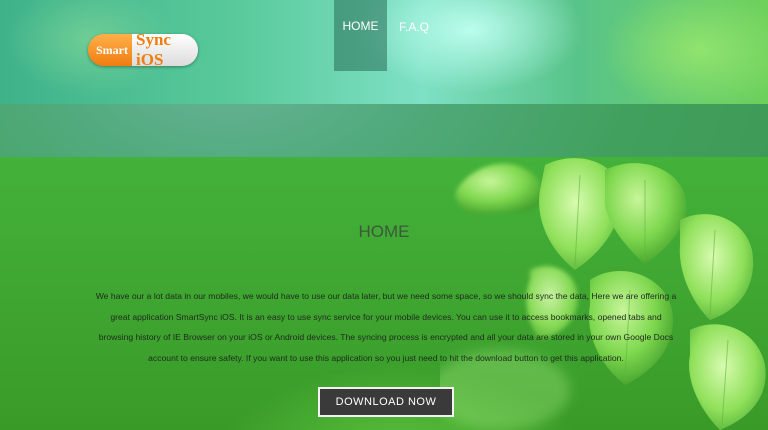  I want to click on download-now-label: DOWNLOAD NOW, so click(386, 402).